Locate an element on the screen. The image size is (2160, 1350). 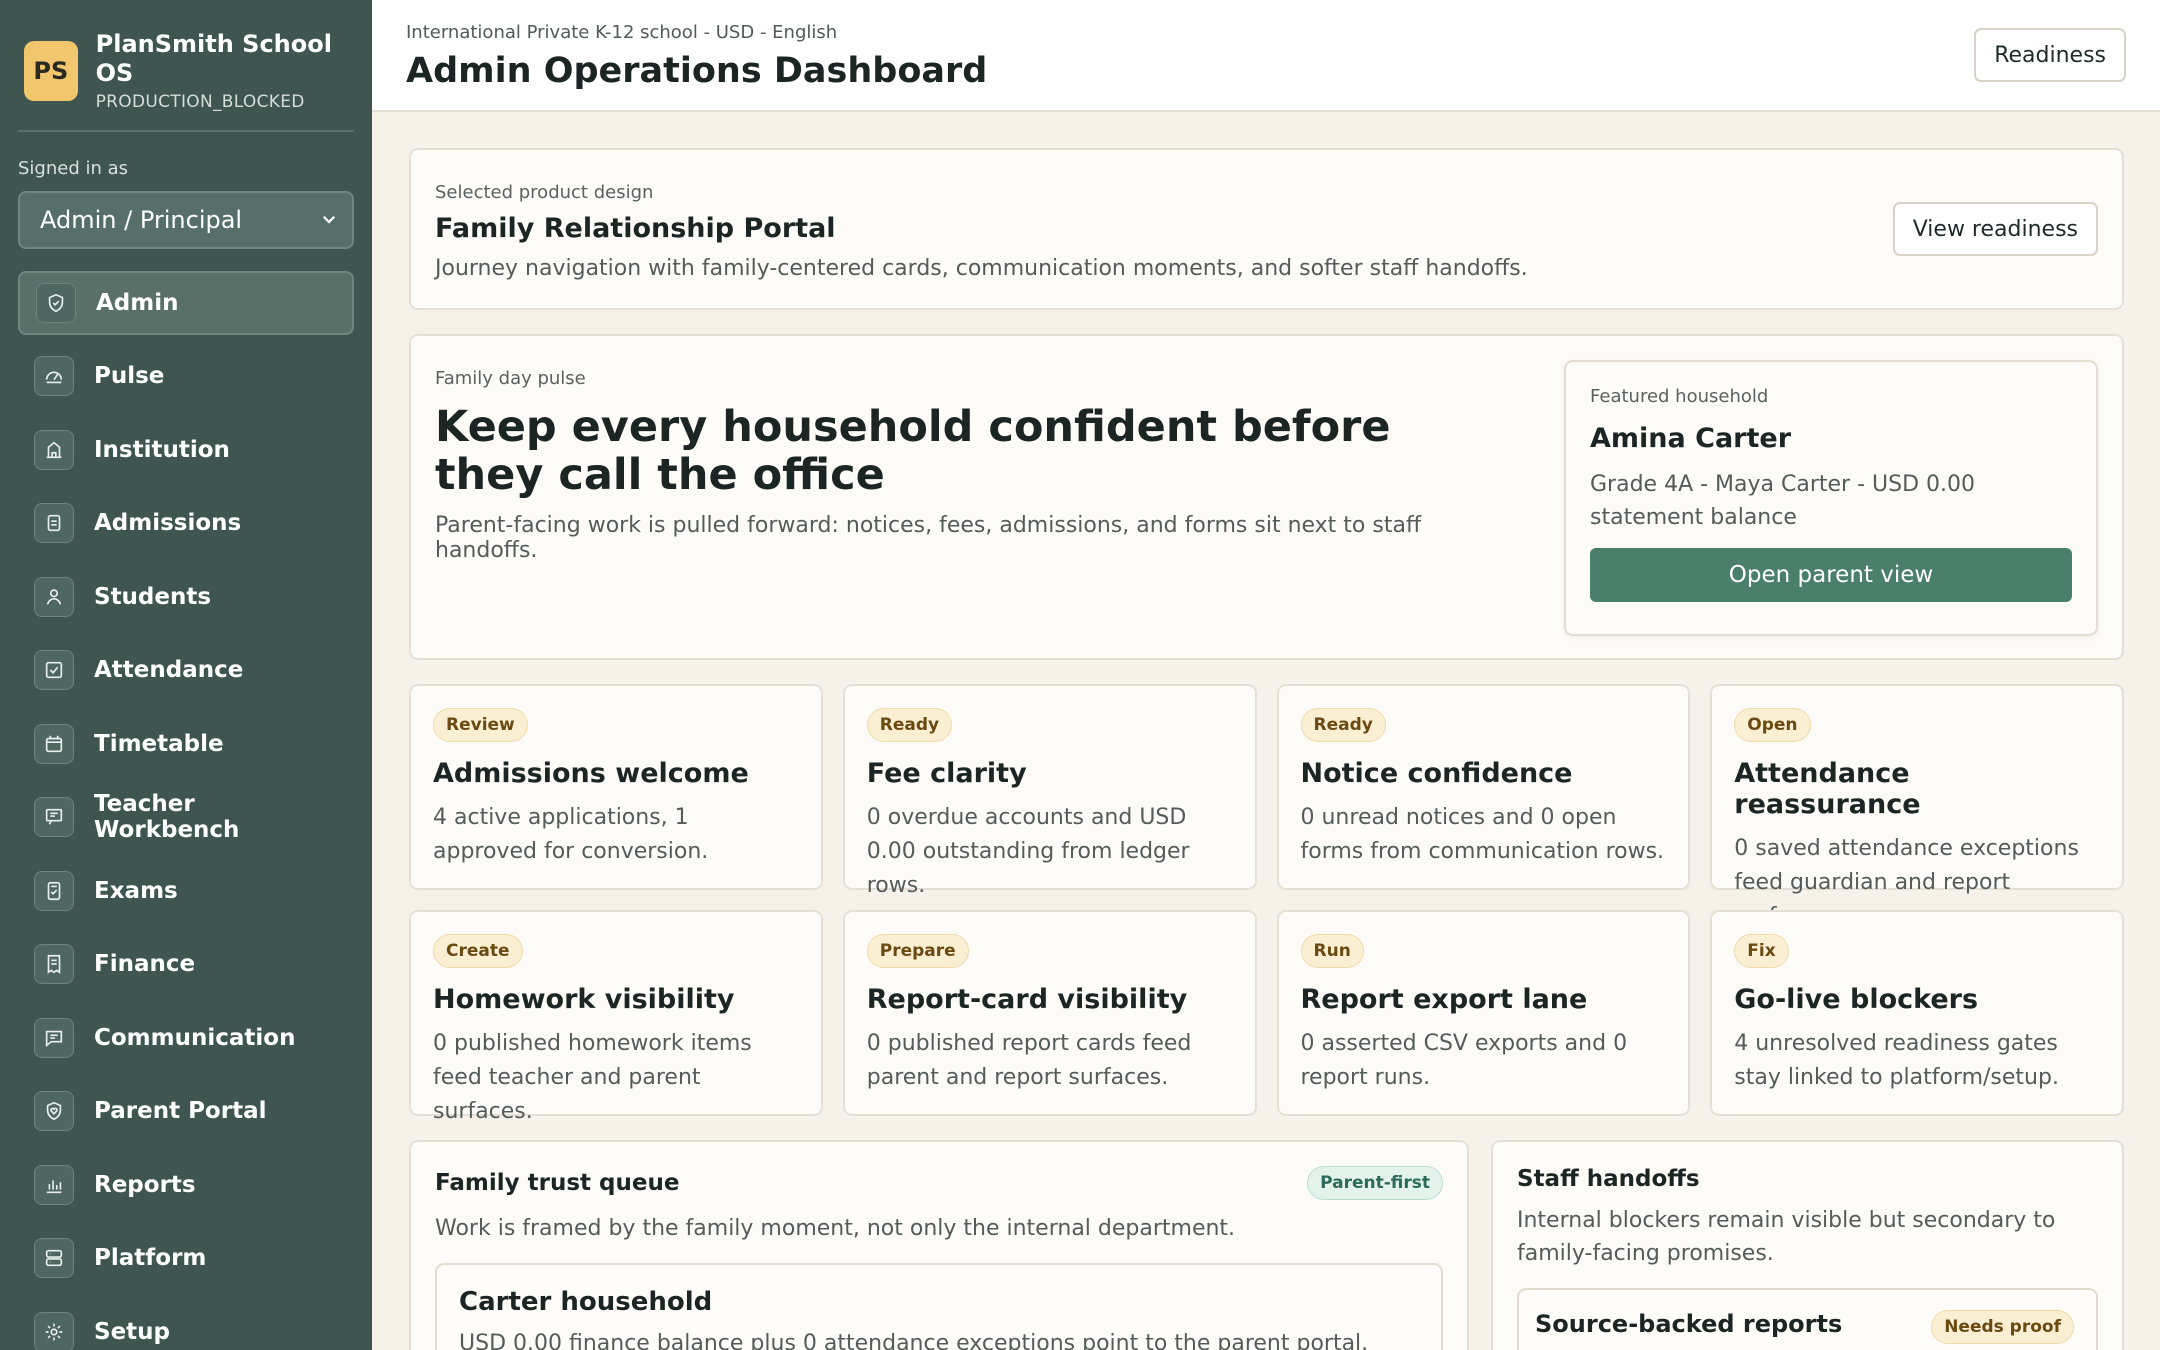
user-icon is located at coordinates (54, 596).